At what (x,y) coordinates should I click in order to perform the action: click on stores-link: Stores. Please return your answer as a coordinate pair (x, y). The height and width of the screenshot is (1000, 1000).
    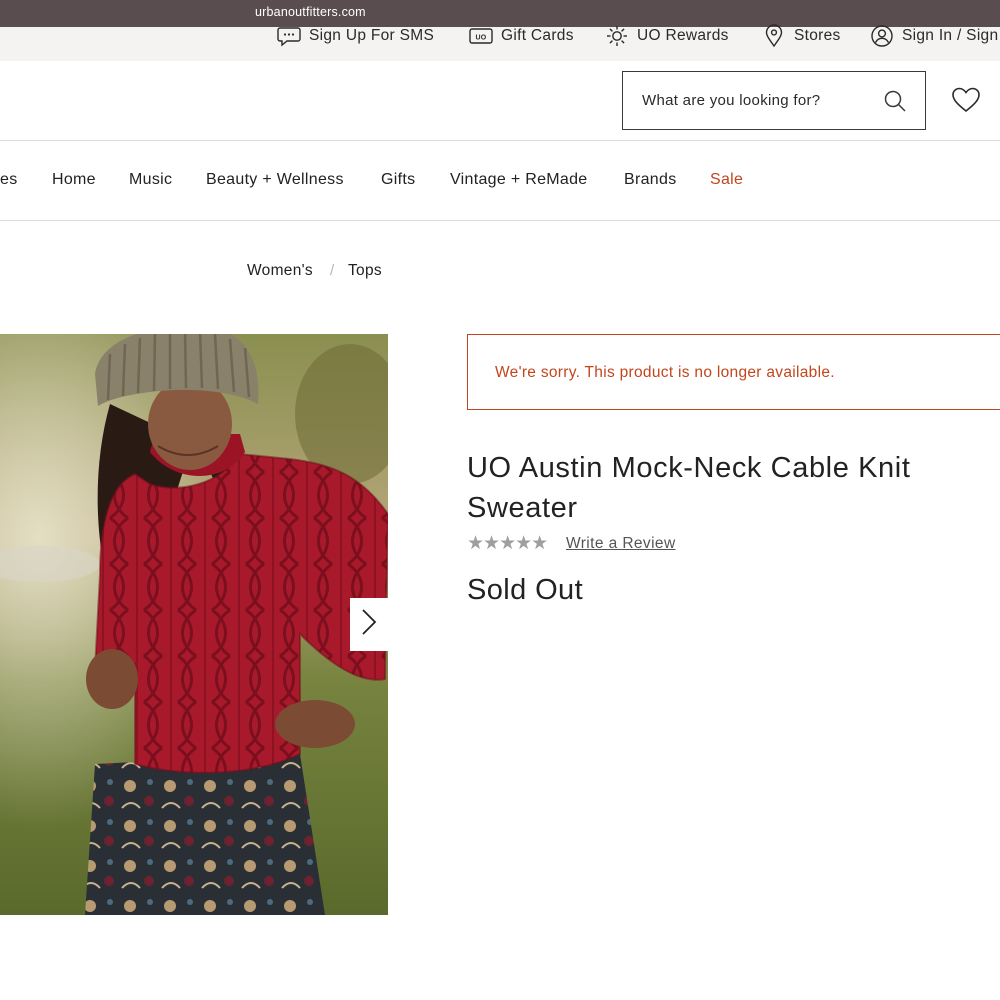
    Looking at the image, I should click on (802, 36).